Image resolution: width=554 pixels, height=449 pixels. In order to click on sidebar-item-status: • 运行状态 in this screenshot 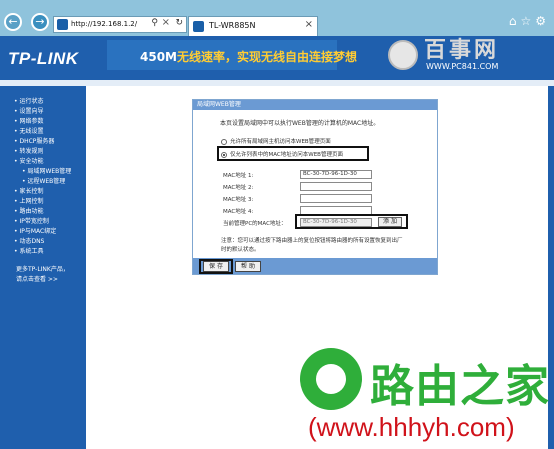, I will do `click(28, 100)`.